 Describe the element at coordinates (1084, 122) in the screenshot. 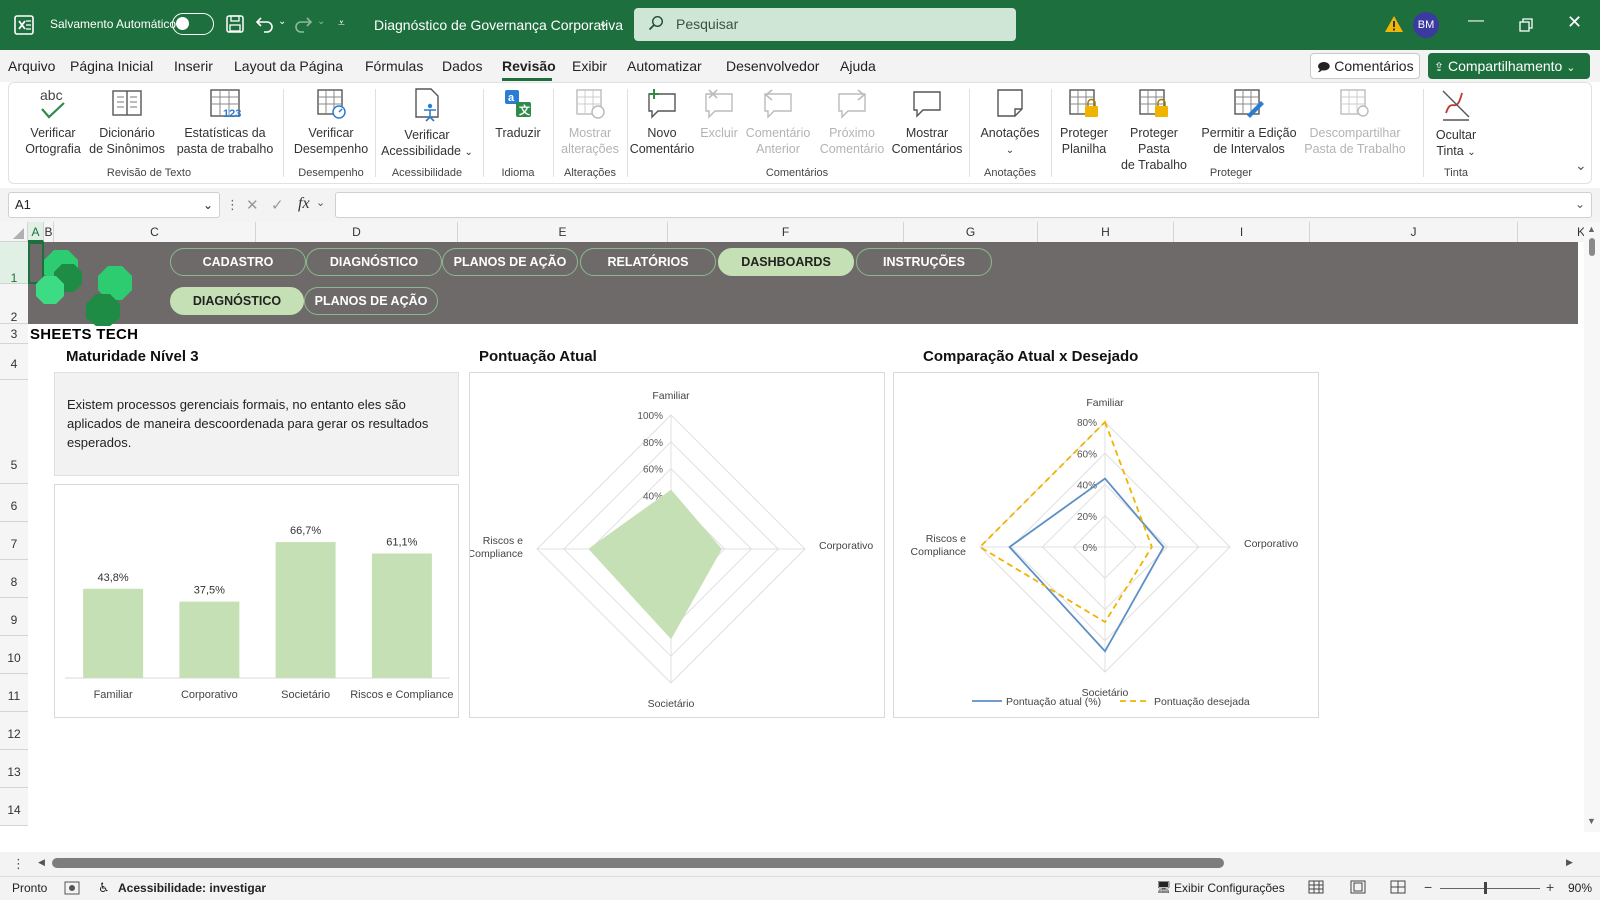

I see `protect-sheet-button: Proteger Planilha` at that location.